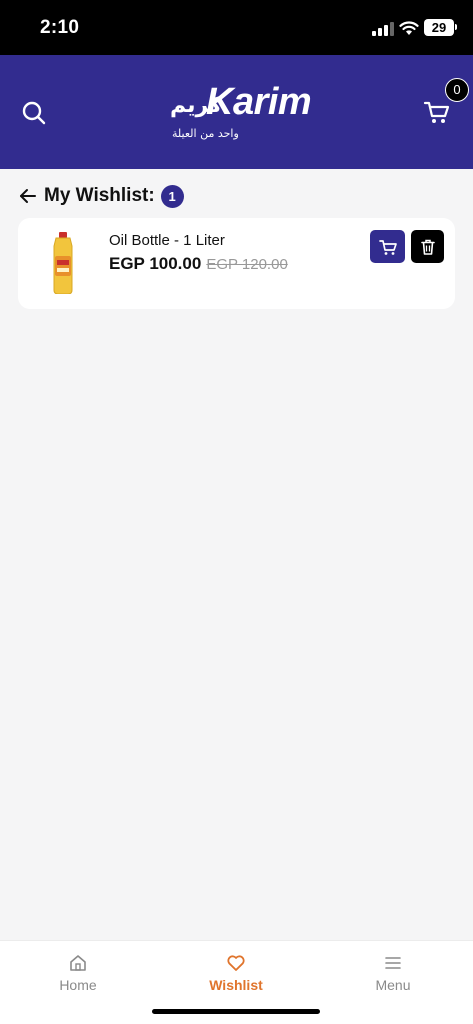 This screenshot has height=1024, width=473. Describe the element at coordinates (236, 1011) in the screenshot. I see `home-indicator` at that location.